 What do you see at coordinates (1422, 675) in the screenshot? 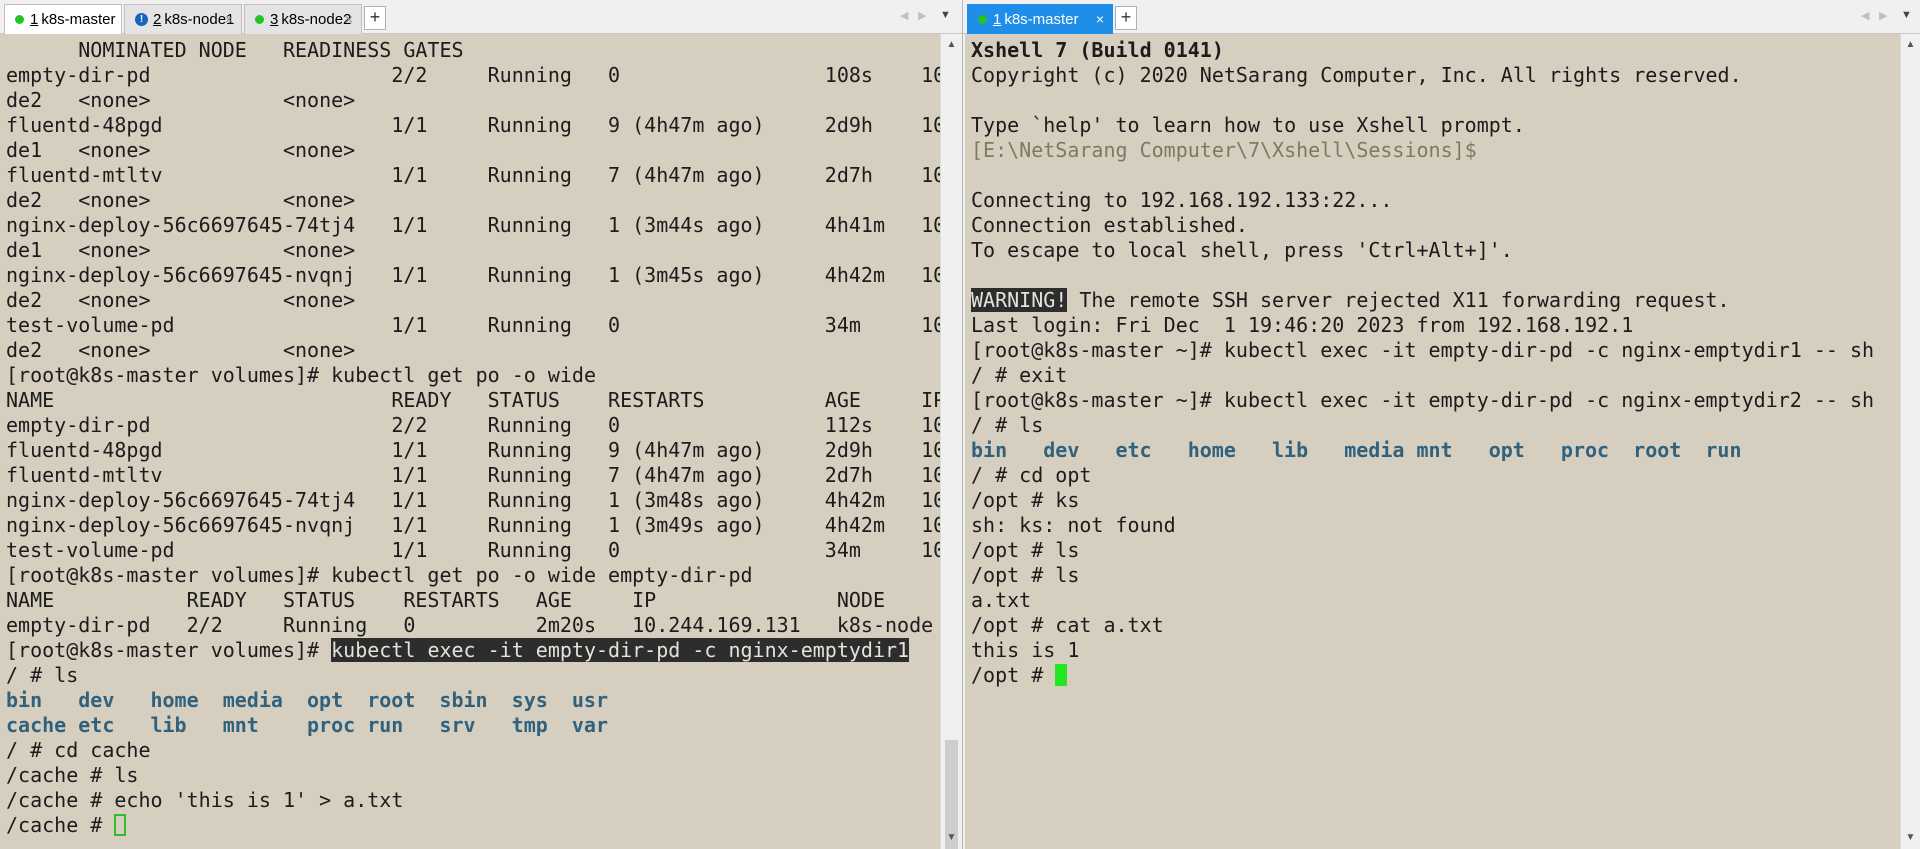
I see `active-prompt-line: /opt #` at bounding box center [1422, 675].